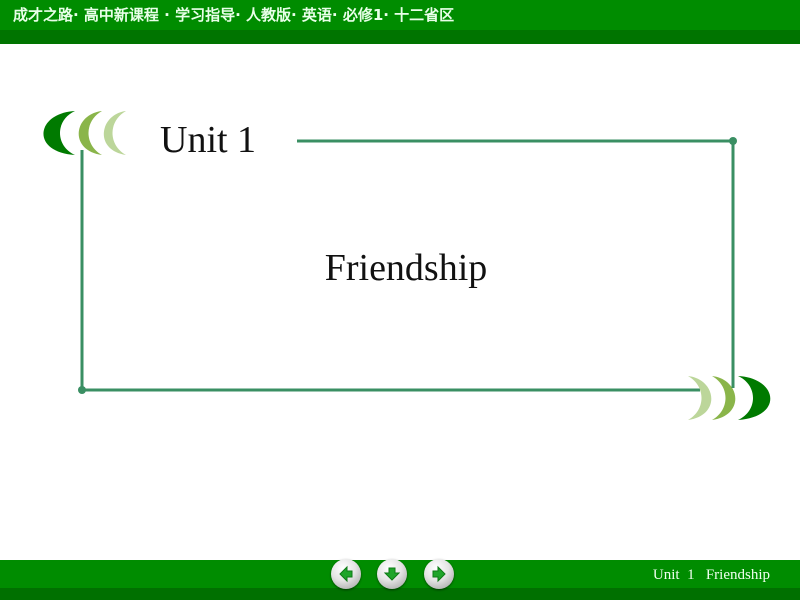 Image resolution: width=800 pixels, height=600 pixels. I want to click on footer-bar-shadow, so click(400, 594).